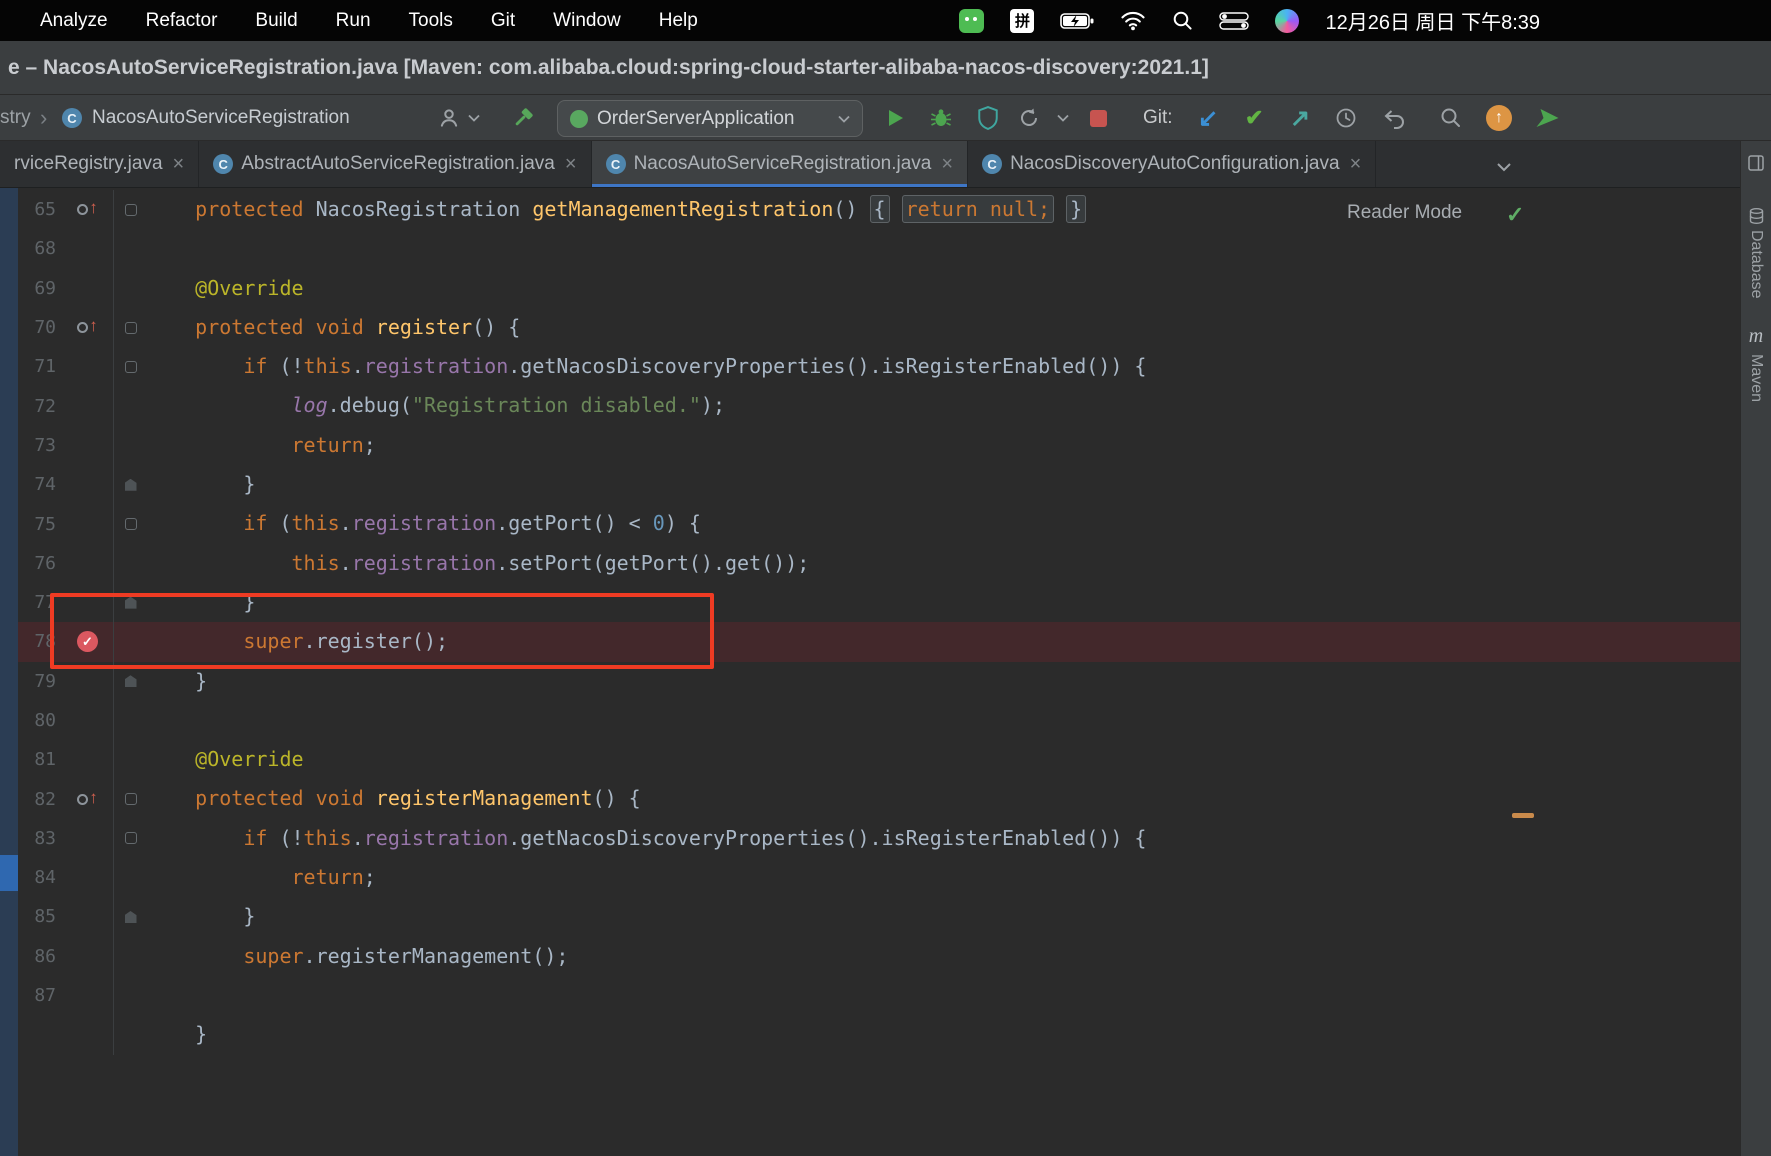  Describe the element at coordinates (1499, 118) in the screenshot. I see `ide-update-notification-icon: ↑` at that location.